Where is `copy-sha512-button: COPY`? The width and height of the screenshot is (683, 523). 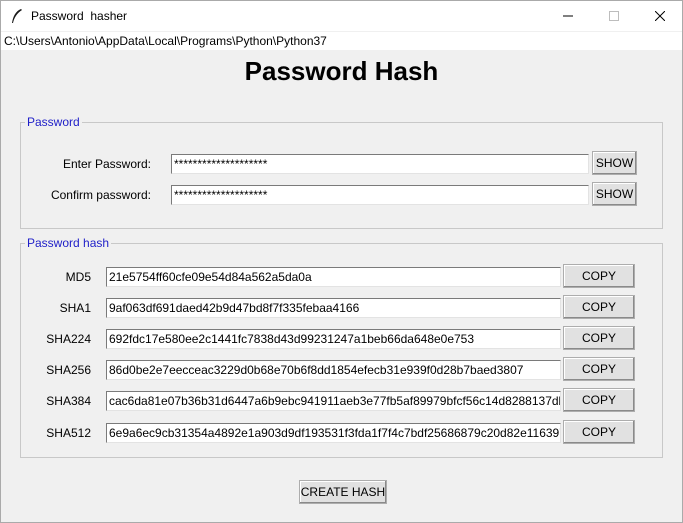
copy-sha512-button: COPY is located at coordinates (599, 432).